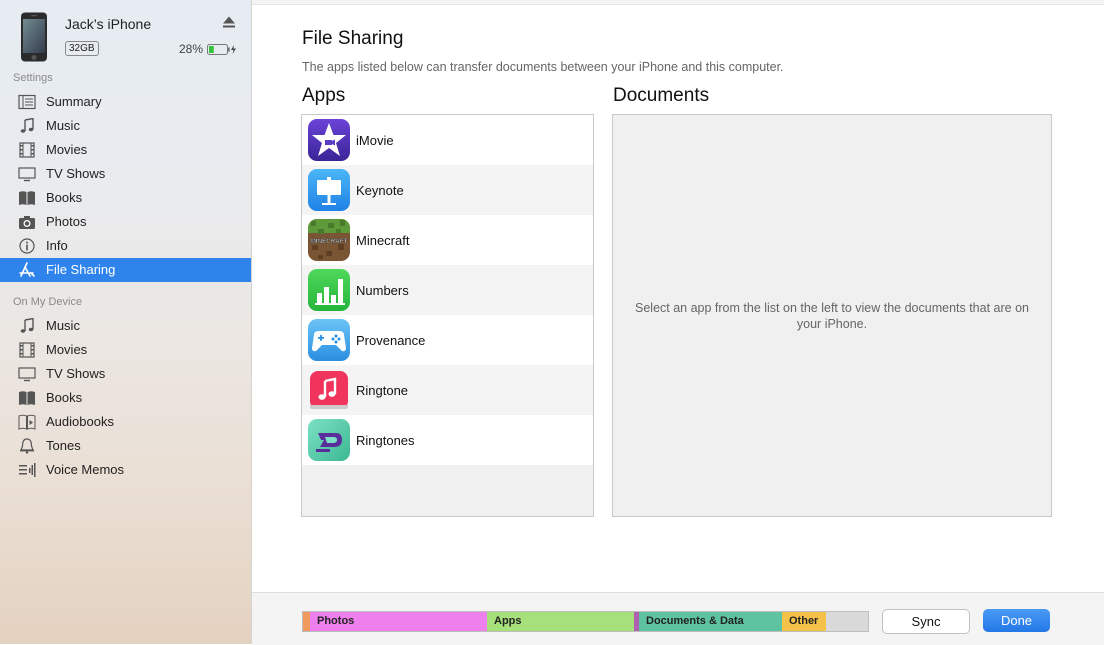 This screenshot has width=1104, height=645. Describe the element at coordinates (382, 290) in the screenshot. I see `app-name: Numbers` at that location.